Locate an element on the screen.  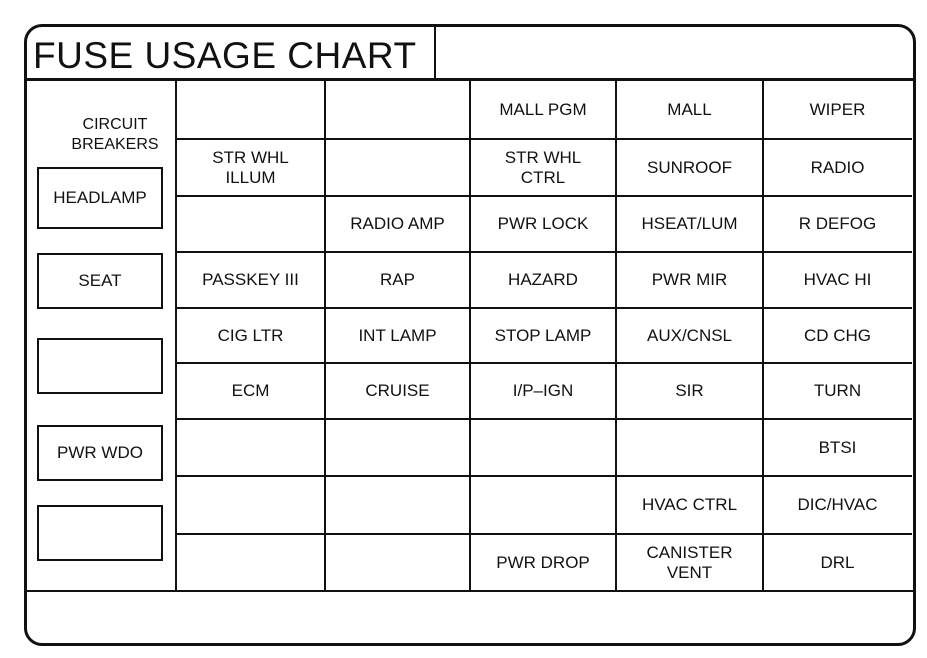
fuse-cell: R DEFOG is located at coordinates (837, 223).